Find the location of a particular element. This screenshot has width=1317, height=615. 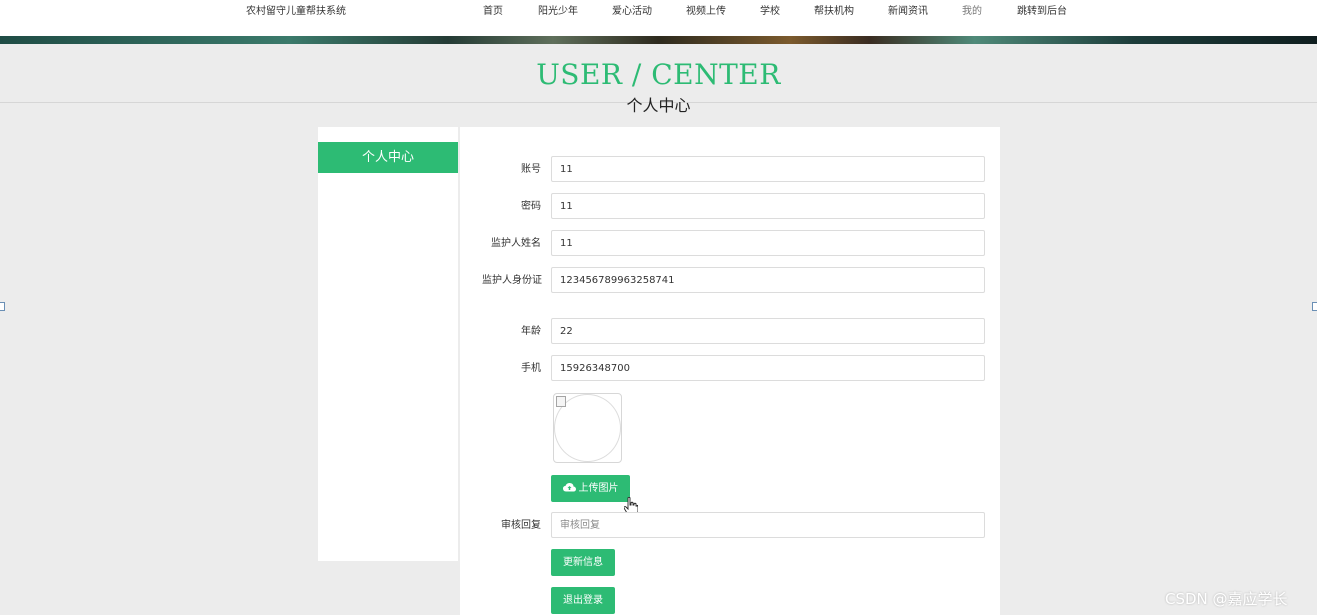

nav-sunshine-youth: 阳光少年 is located at coordinates (558, 9).